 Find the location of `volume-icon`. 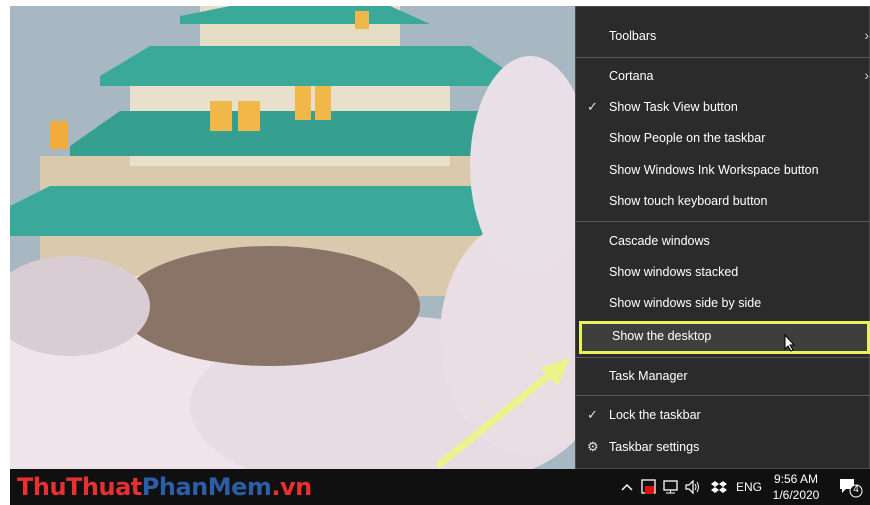

volume-icon is located at coordinates (693, 487).